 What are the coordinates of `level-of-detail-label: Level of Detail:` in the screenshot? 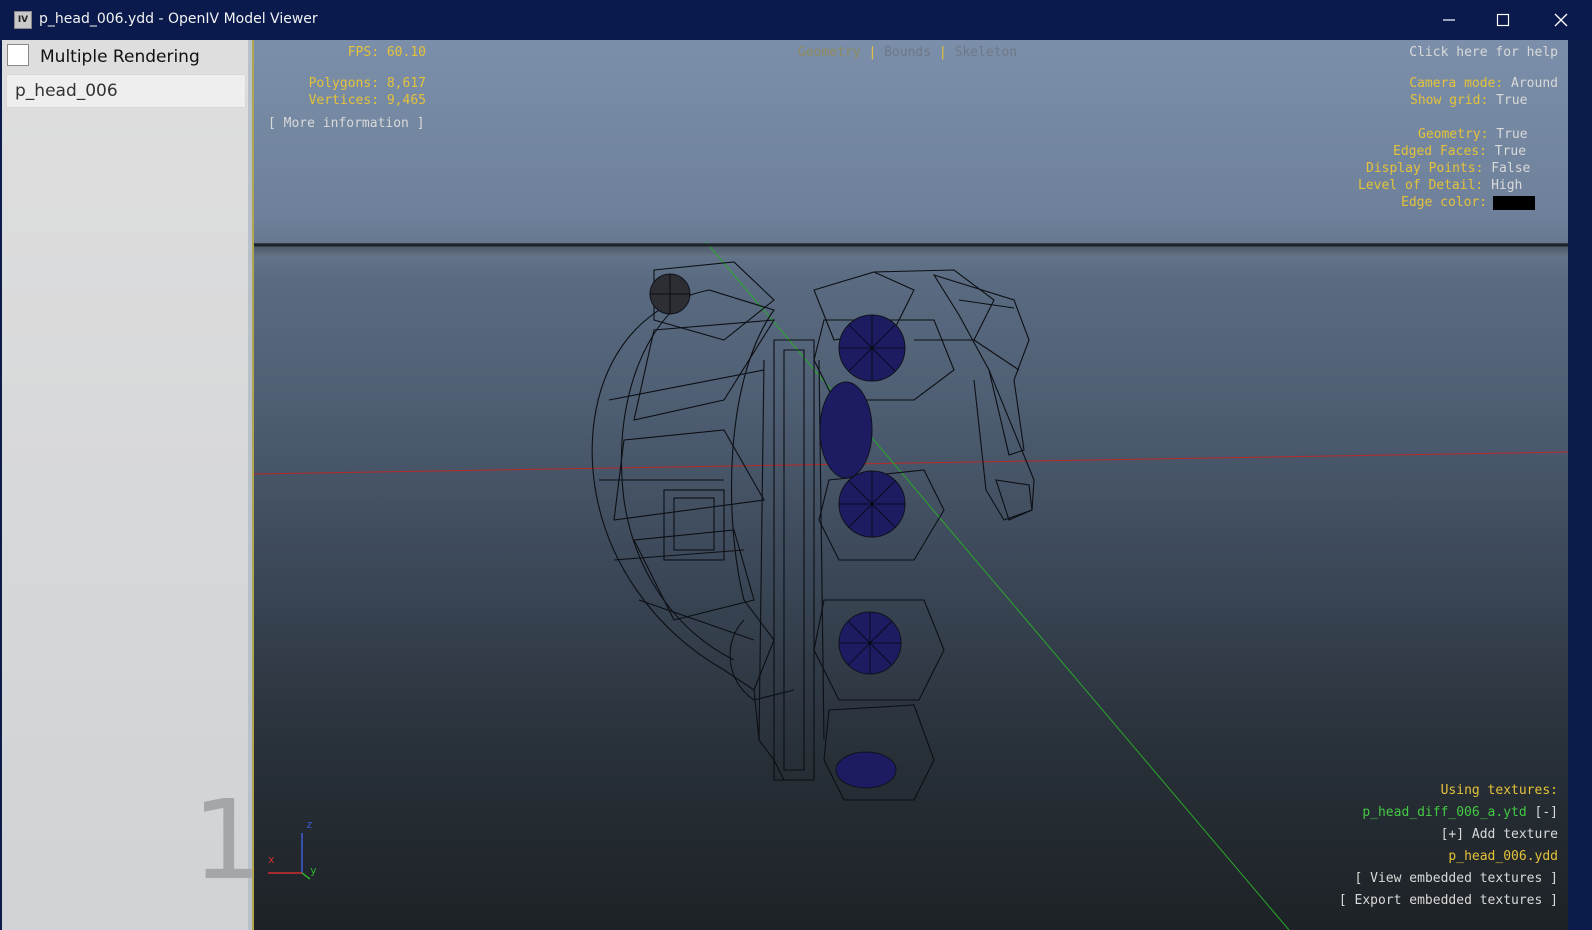 It's located at (1421, 185).